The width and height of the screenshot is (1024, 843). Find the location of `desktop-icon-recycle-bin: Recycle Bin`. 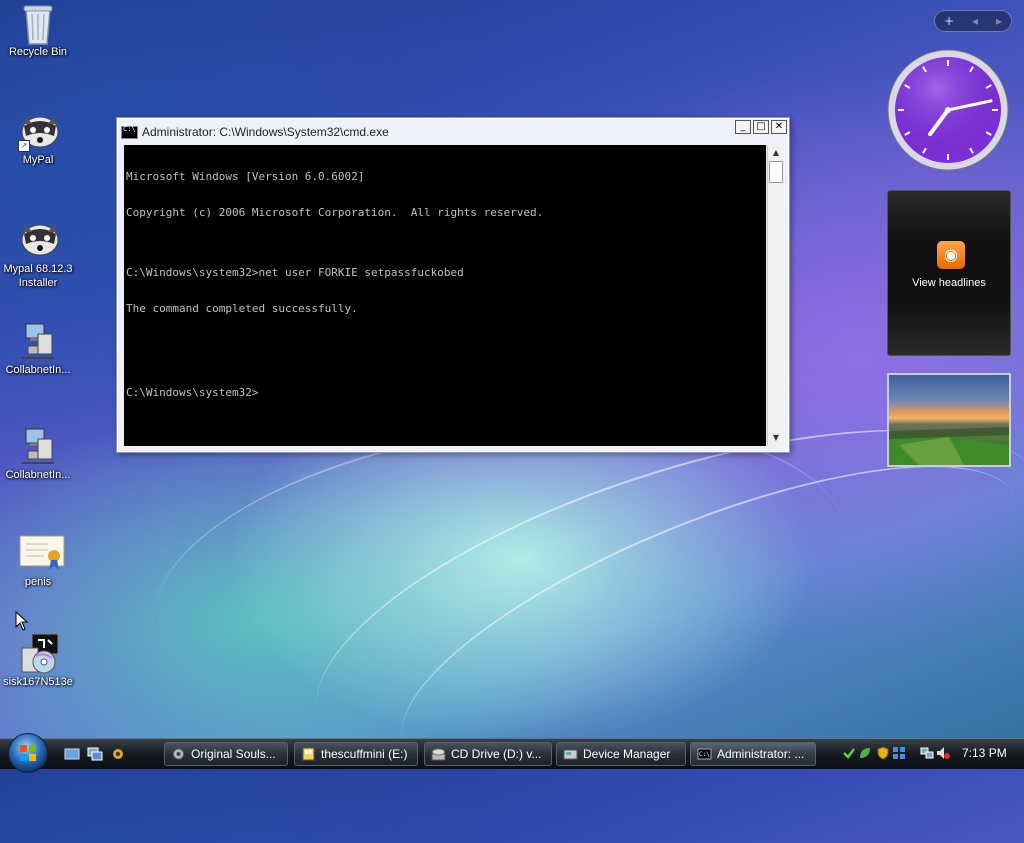

desktop-icon-recycle-bin: Recycle Bin is located at coordinates (38, 30).